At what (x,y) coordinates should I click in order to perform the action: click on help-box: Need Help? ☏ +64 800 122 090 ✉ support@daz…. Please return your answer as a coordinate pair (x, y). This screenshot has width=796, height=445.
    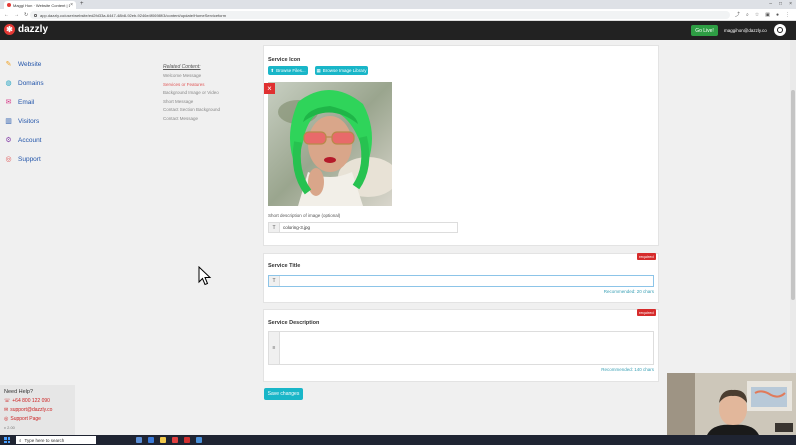
    Looking at the image, I should click on (37, 410).